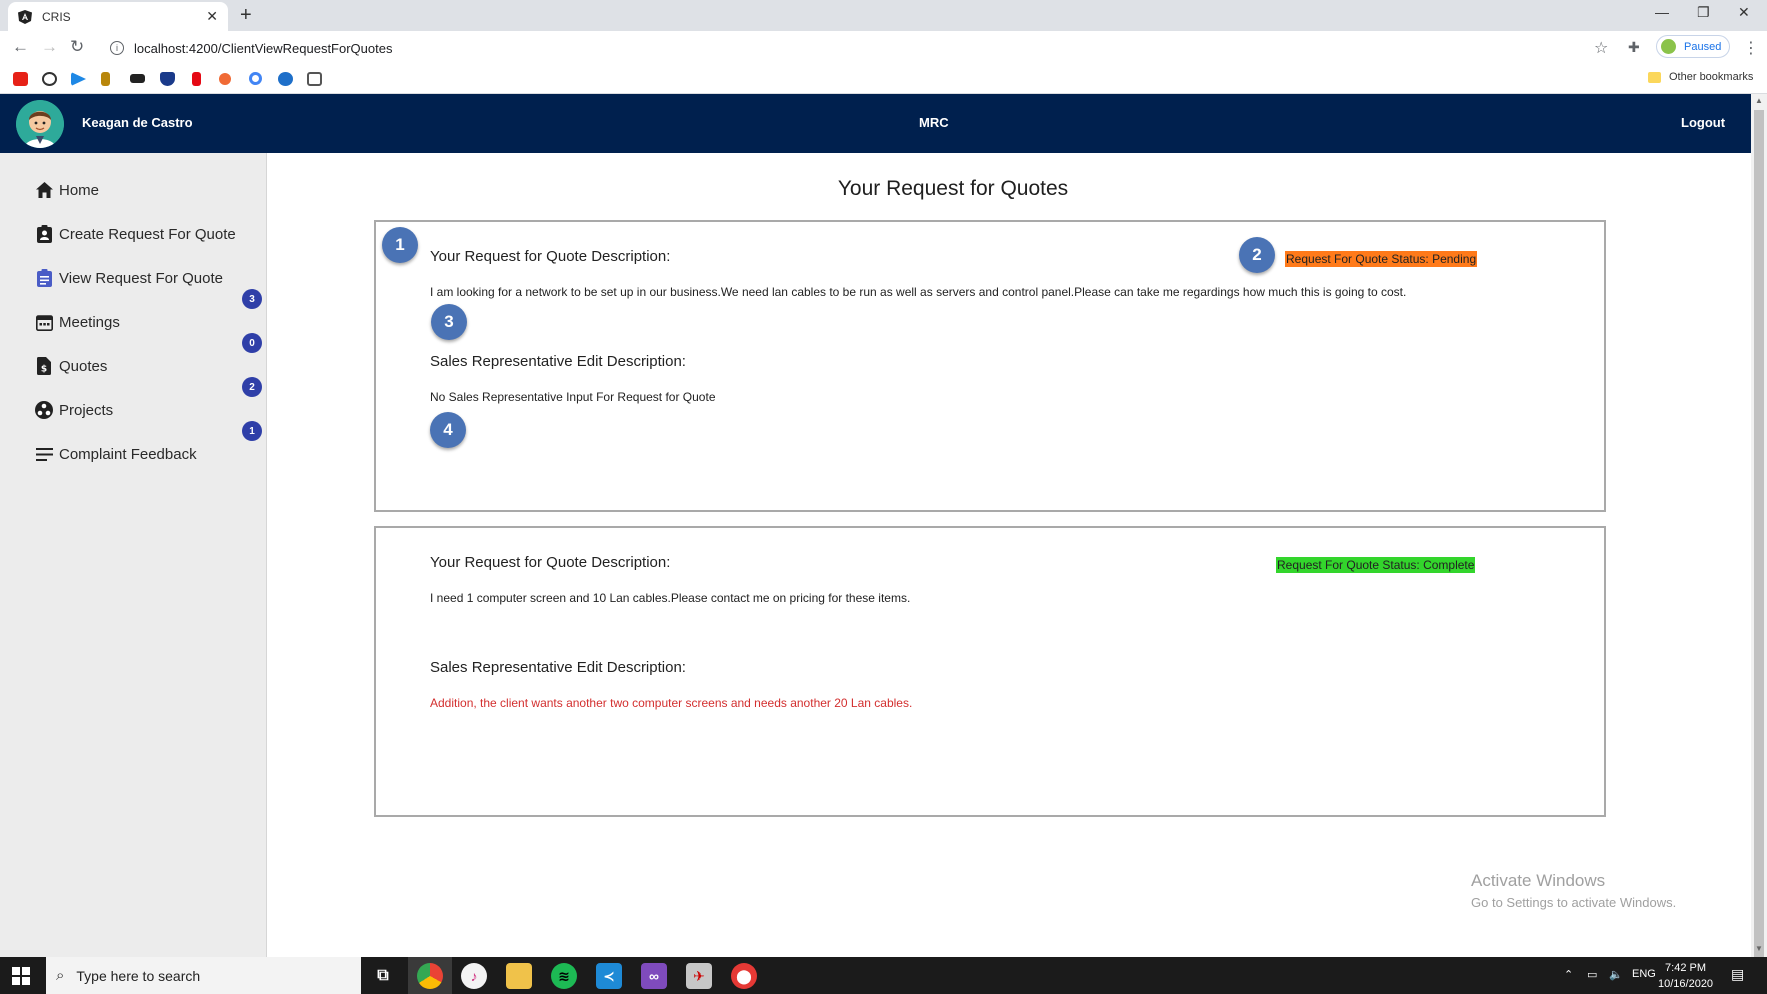 This screenshot has width=1767, height=994. Describe the element at coordinates (1662, 12) in the screenshot. I see `minimize-icon: —` at that location.